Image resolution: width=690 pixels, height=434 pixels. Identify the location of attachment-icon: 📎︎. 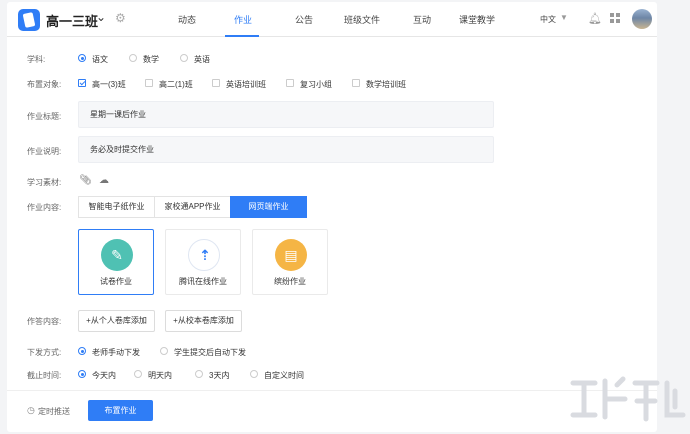
(85, 180).